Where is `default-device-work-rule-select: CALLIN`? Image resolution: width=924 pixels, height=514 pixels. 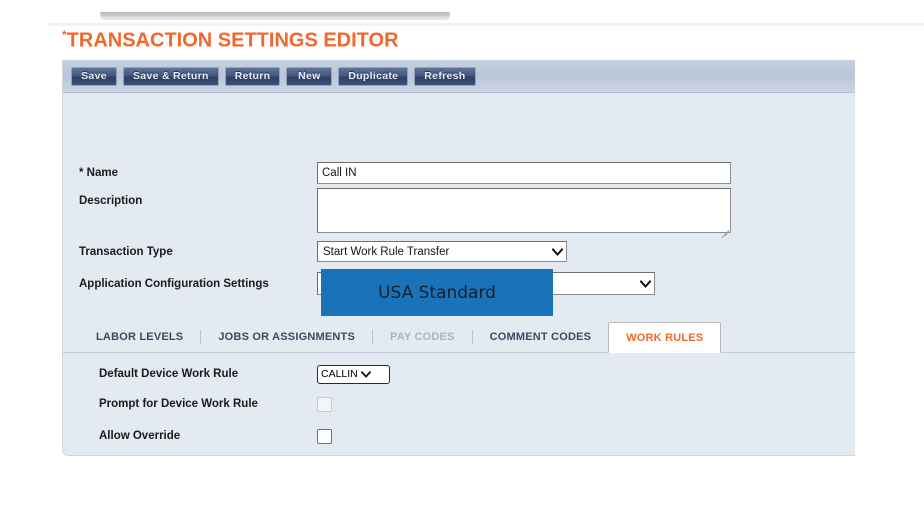 default-device-work-rule-select: CALLIN is located at coordinates (353, 374).